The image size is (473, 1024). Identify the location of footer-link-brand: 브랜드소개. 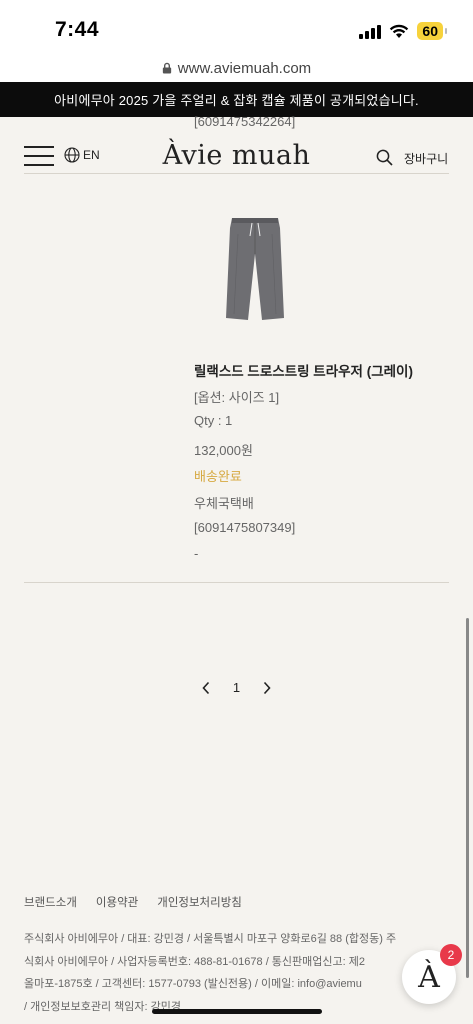
(50, 902).